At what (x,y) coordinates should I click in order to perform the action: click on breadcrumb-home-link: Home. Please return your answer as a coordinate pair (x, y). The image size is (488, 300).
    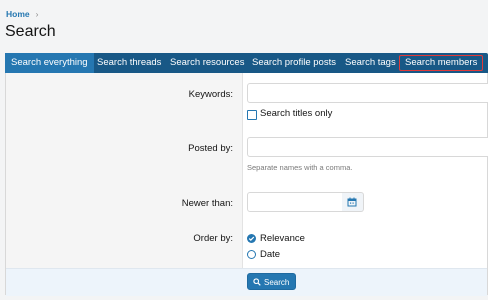
    Looking at the image, I should click on (18, 14).